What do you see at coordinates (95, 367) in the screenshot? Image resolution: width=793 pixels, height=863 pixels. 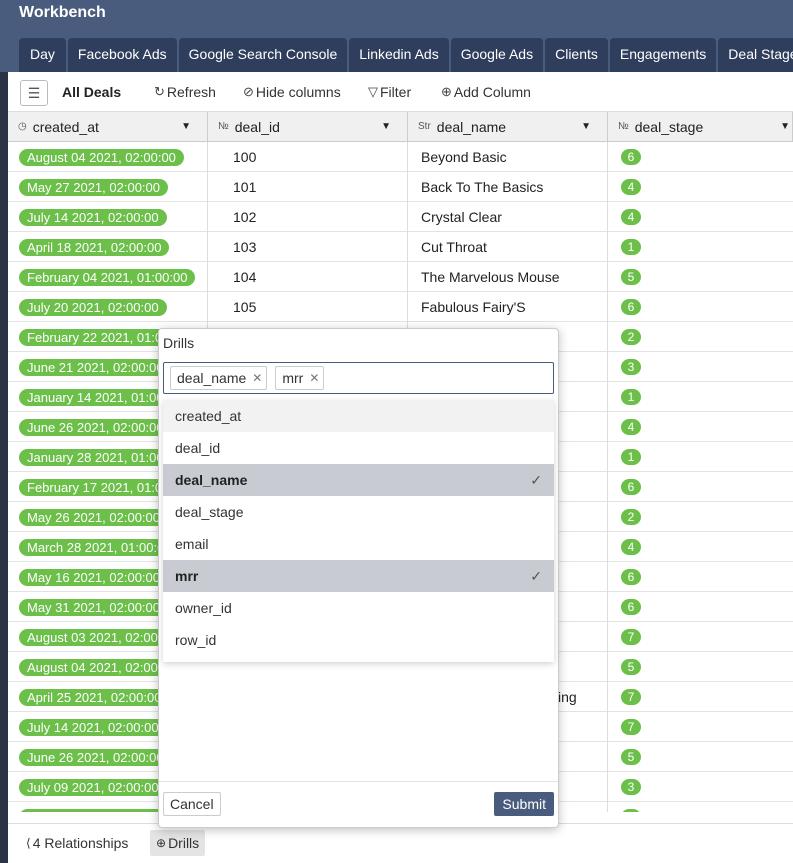 I see `date-pill: June 21 2021, 02:00:00` at bounding box center [95, 367].